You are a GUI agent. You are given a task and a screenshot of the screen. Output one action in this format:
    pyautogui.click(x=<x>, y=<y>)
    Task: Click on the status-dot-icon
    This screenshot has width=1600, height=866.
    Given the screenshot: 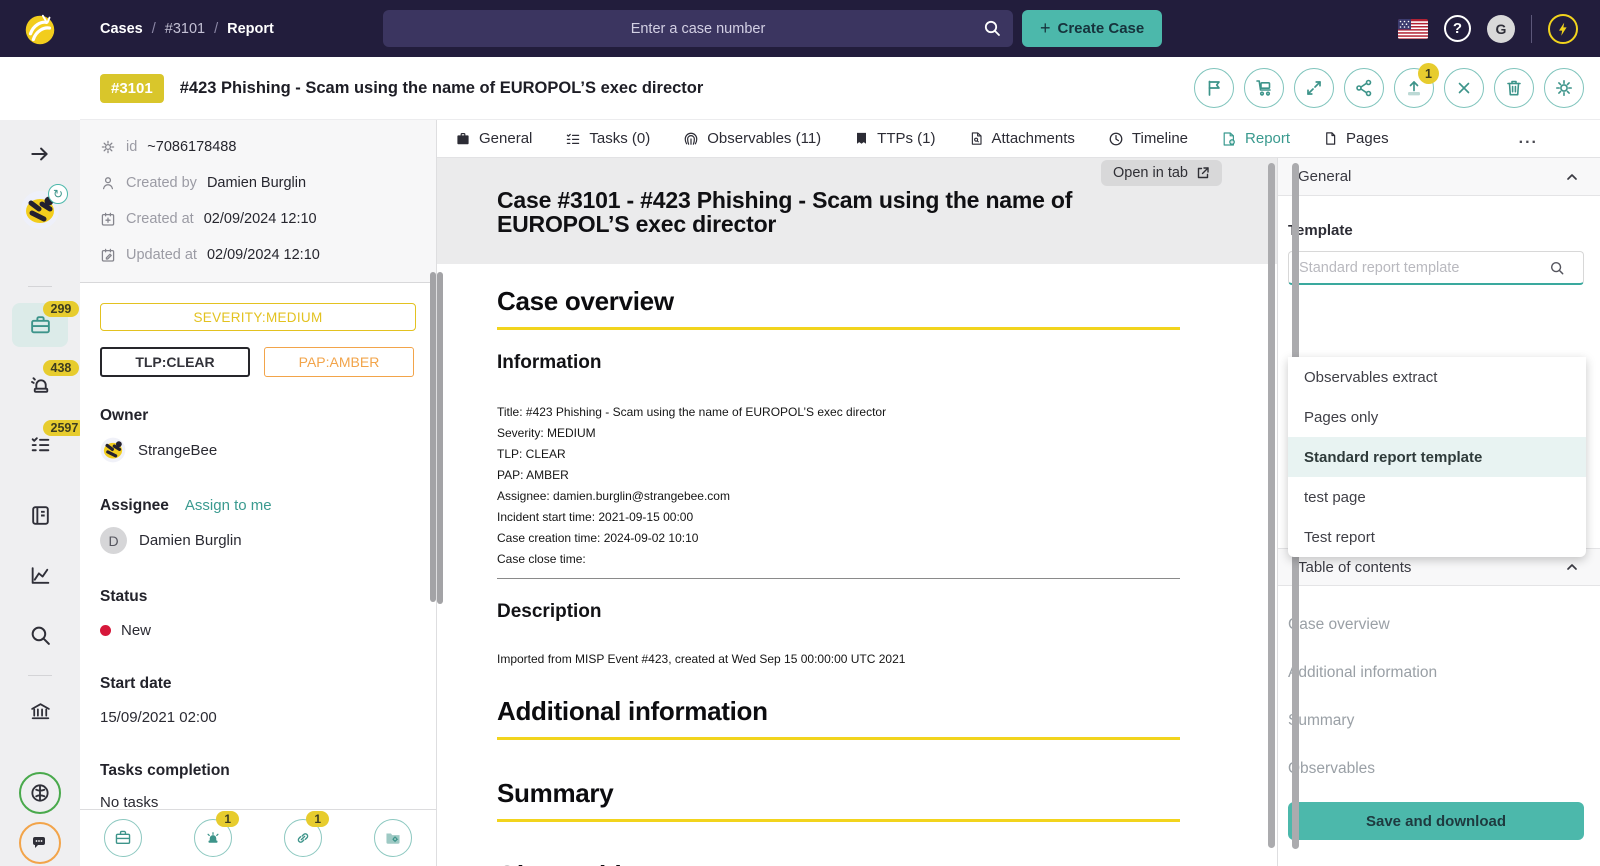 What is the action you would take?
    pyautogui.click(x=105, y=630)
    